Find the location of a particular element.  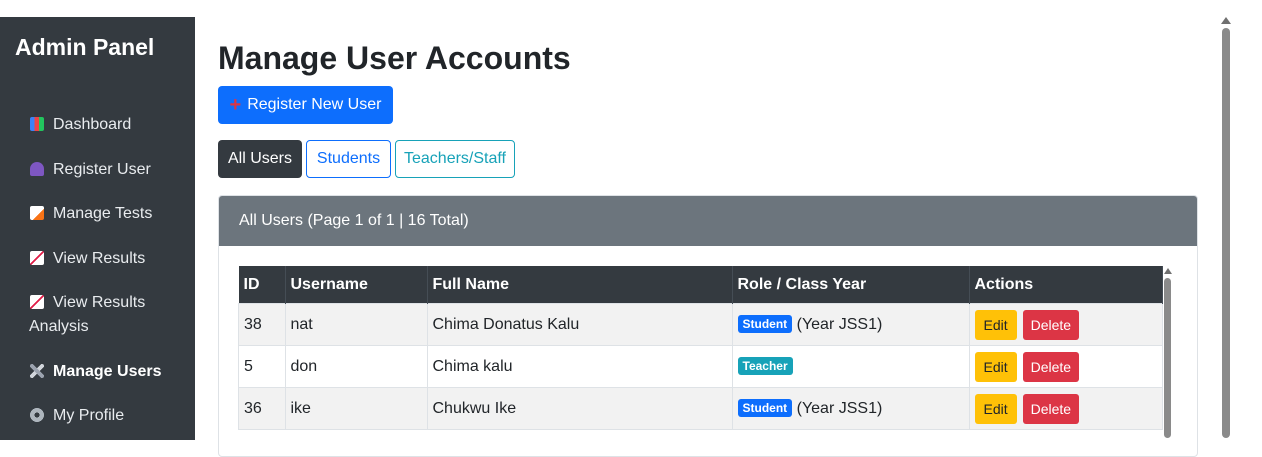

table-scrollbar-thumb is located at coordinates (1167, 358).